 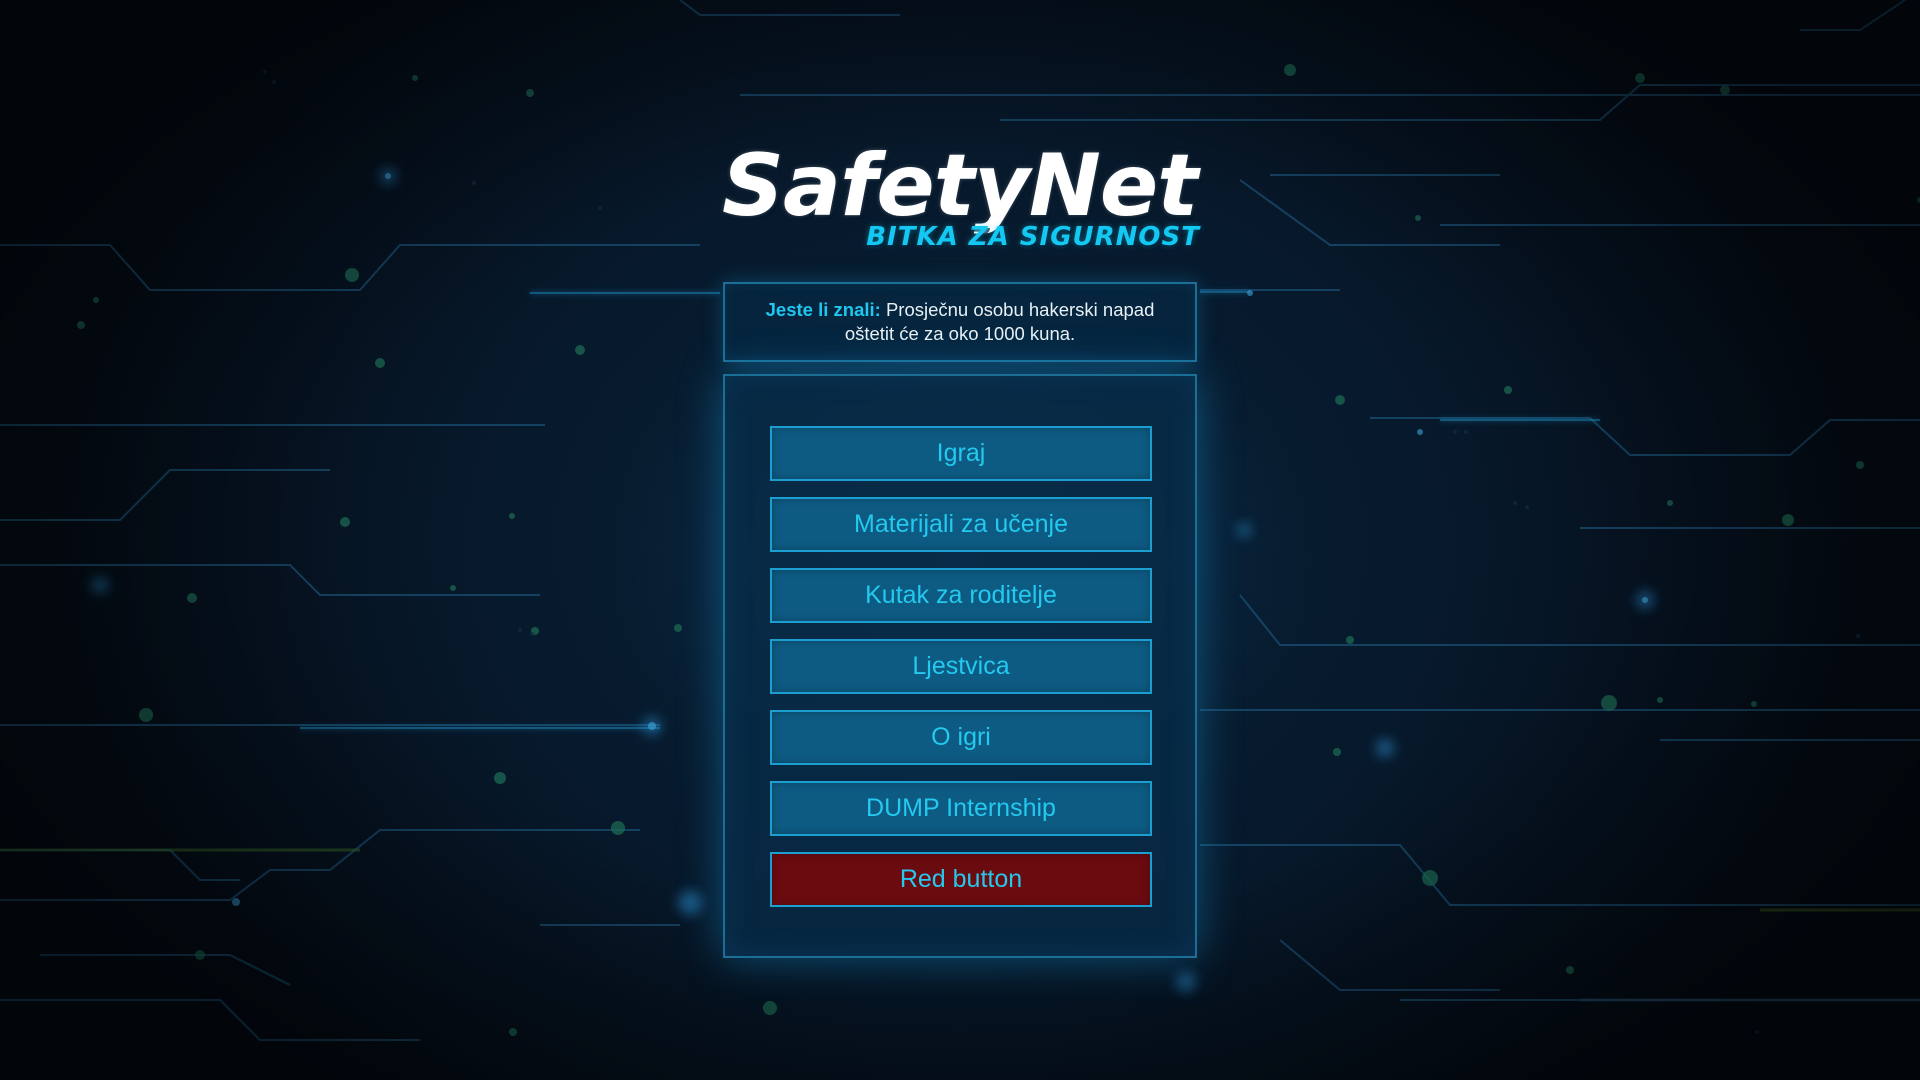 I want to click on parents-corner-button: Kutak za roditelje, so click(x=961, y=595).